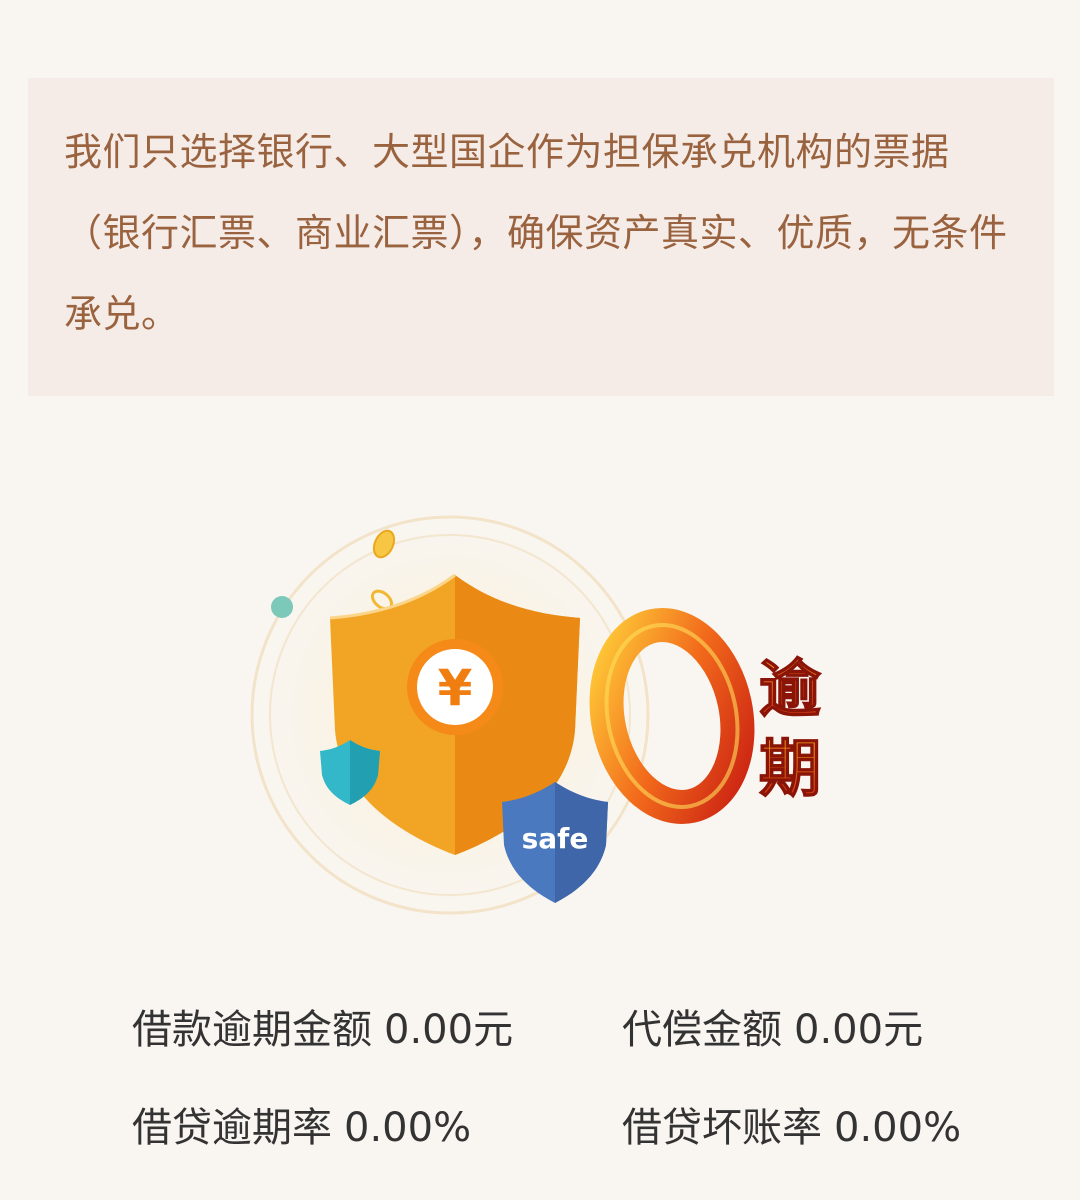  Describe the element at coordinates (790, 688) in the screenshot. I see `svg-text: 逾` at that location.